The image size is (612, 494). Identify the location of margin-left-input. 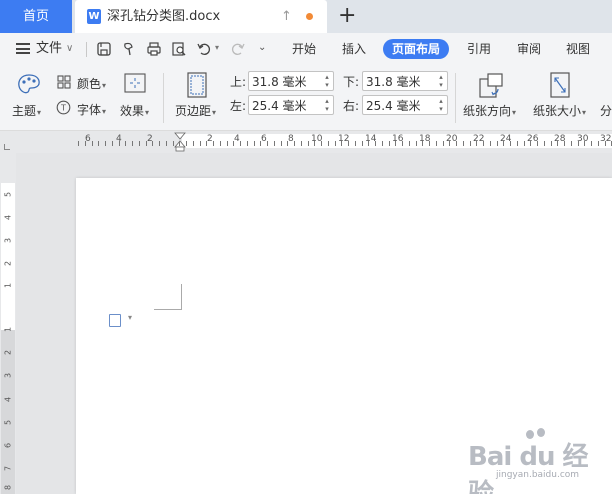
(284, 105).